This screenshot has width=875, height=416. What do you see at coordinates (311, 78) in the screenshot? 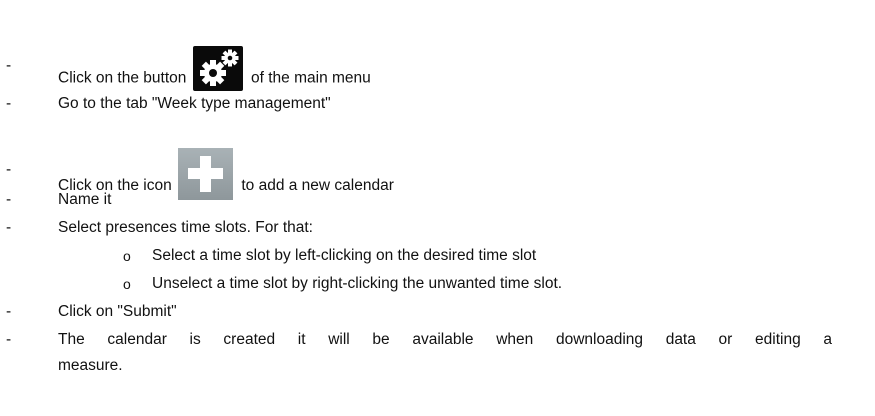
I see `step-text-after: of the main menu` at bounding box center [311, 78].